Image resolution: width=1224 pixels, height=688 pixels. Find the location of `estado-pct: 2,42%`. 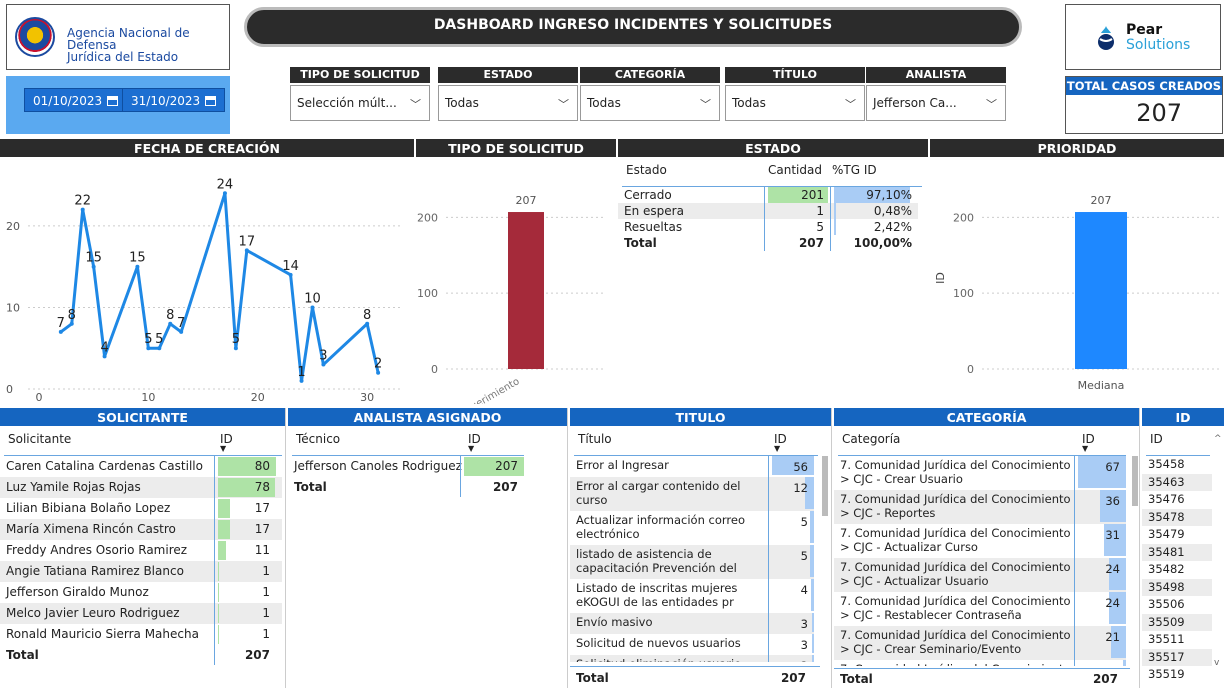

estado-pct: 2,42% is located at coordinates (892, 227).